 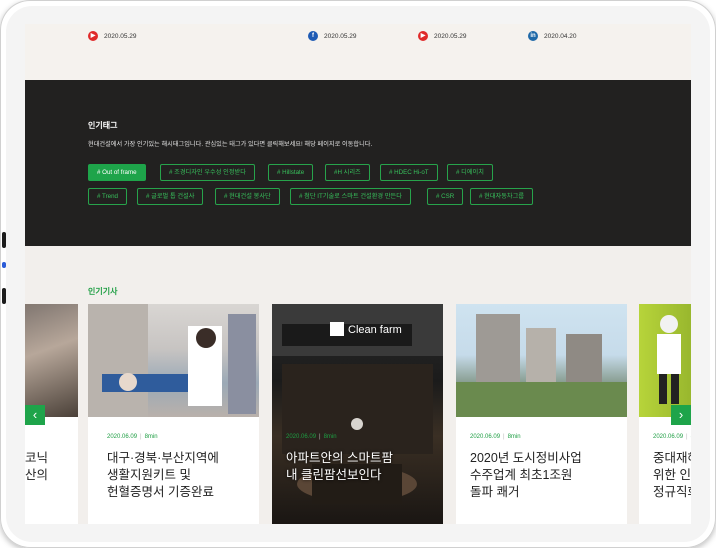 I want to click on clean-farm-sign: Clean farm, so click(x=375, y=330).